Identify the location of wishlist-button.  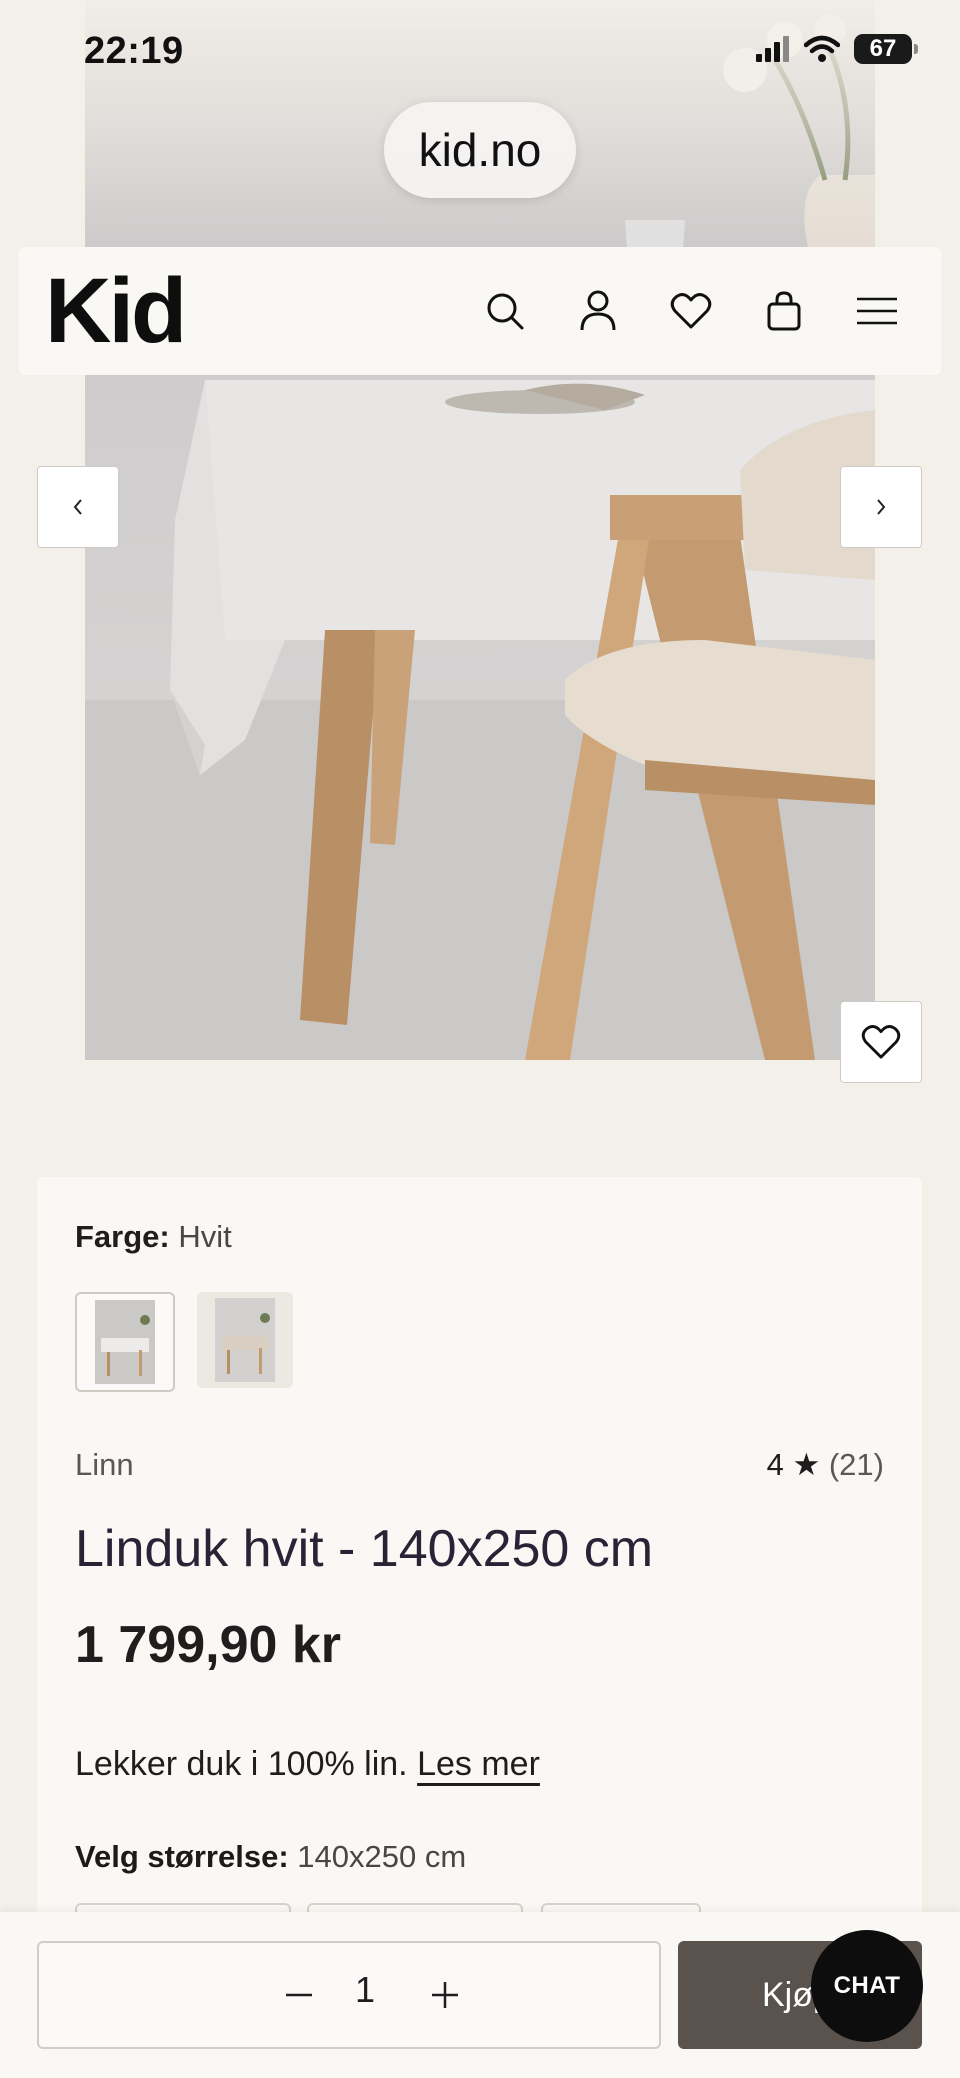
(691, 311).